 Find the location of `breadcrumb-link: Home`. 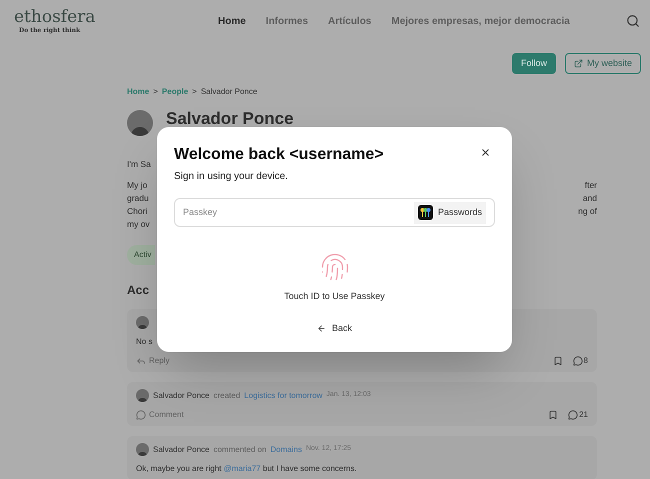

breadcrumb-link: Home is located at coordinates (138, 92).